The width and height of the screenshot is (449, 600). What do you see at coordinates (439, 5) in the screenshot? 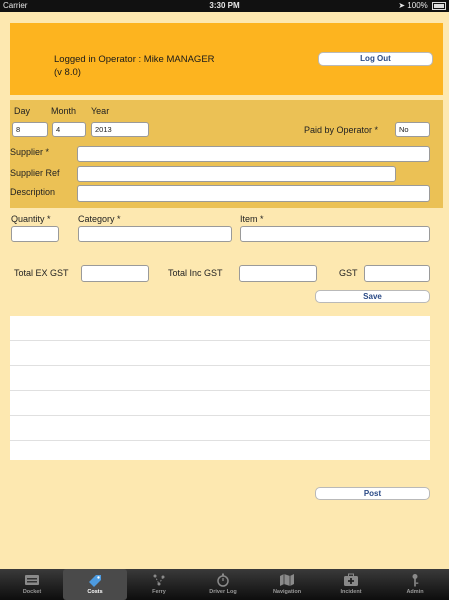
I see `battery-icon` at bounding box center [439, 5].